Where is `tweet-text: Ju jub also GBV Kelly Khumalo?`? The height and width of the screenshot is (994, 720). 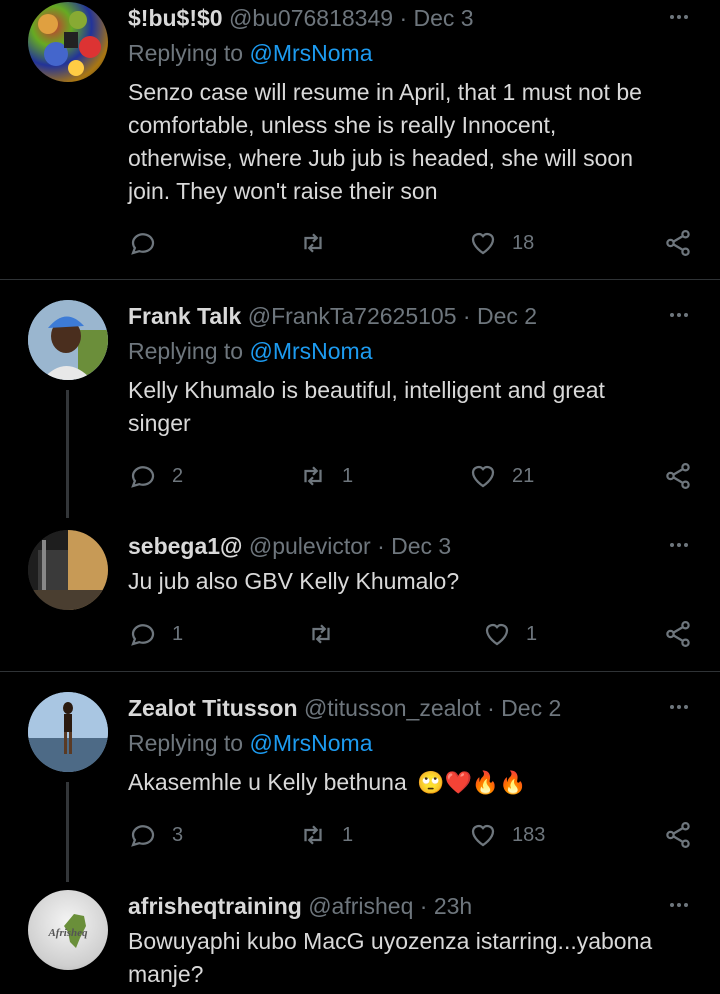 tweet-text: Ju jub also GBV Kelly Khumalo? is located at coordinates (408, 581).